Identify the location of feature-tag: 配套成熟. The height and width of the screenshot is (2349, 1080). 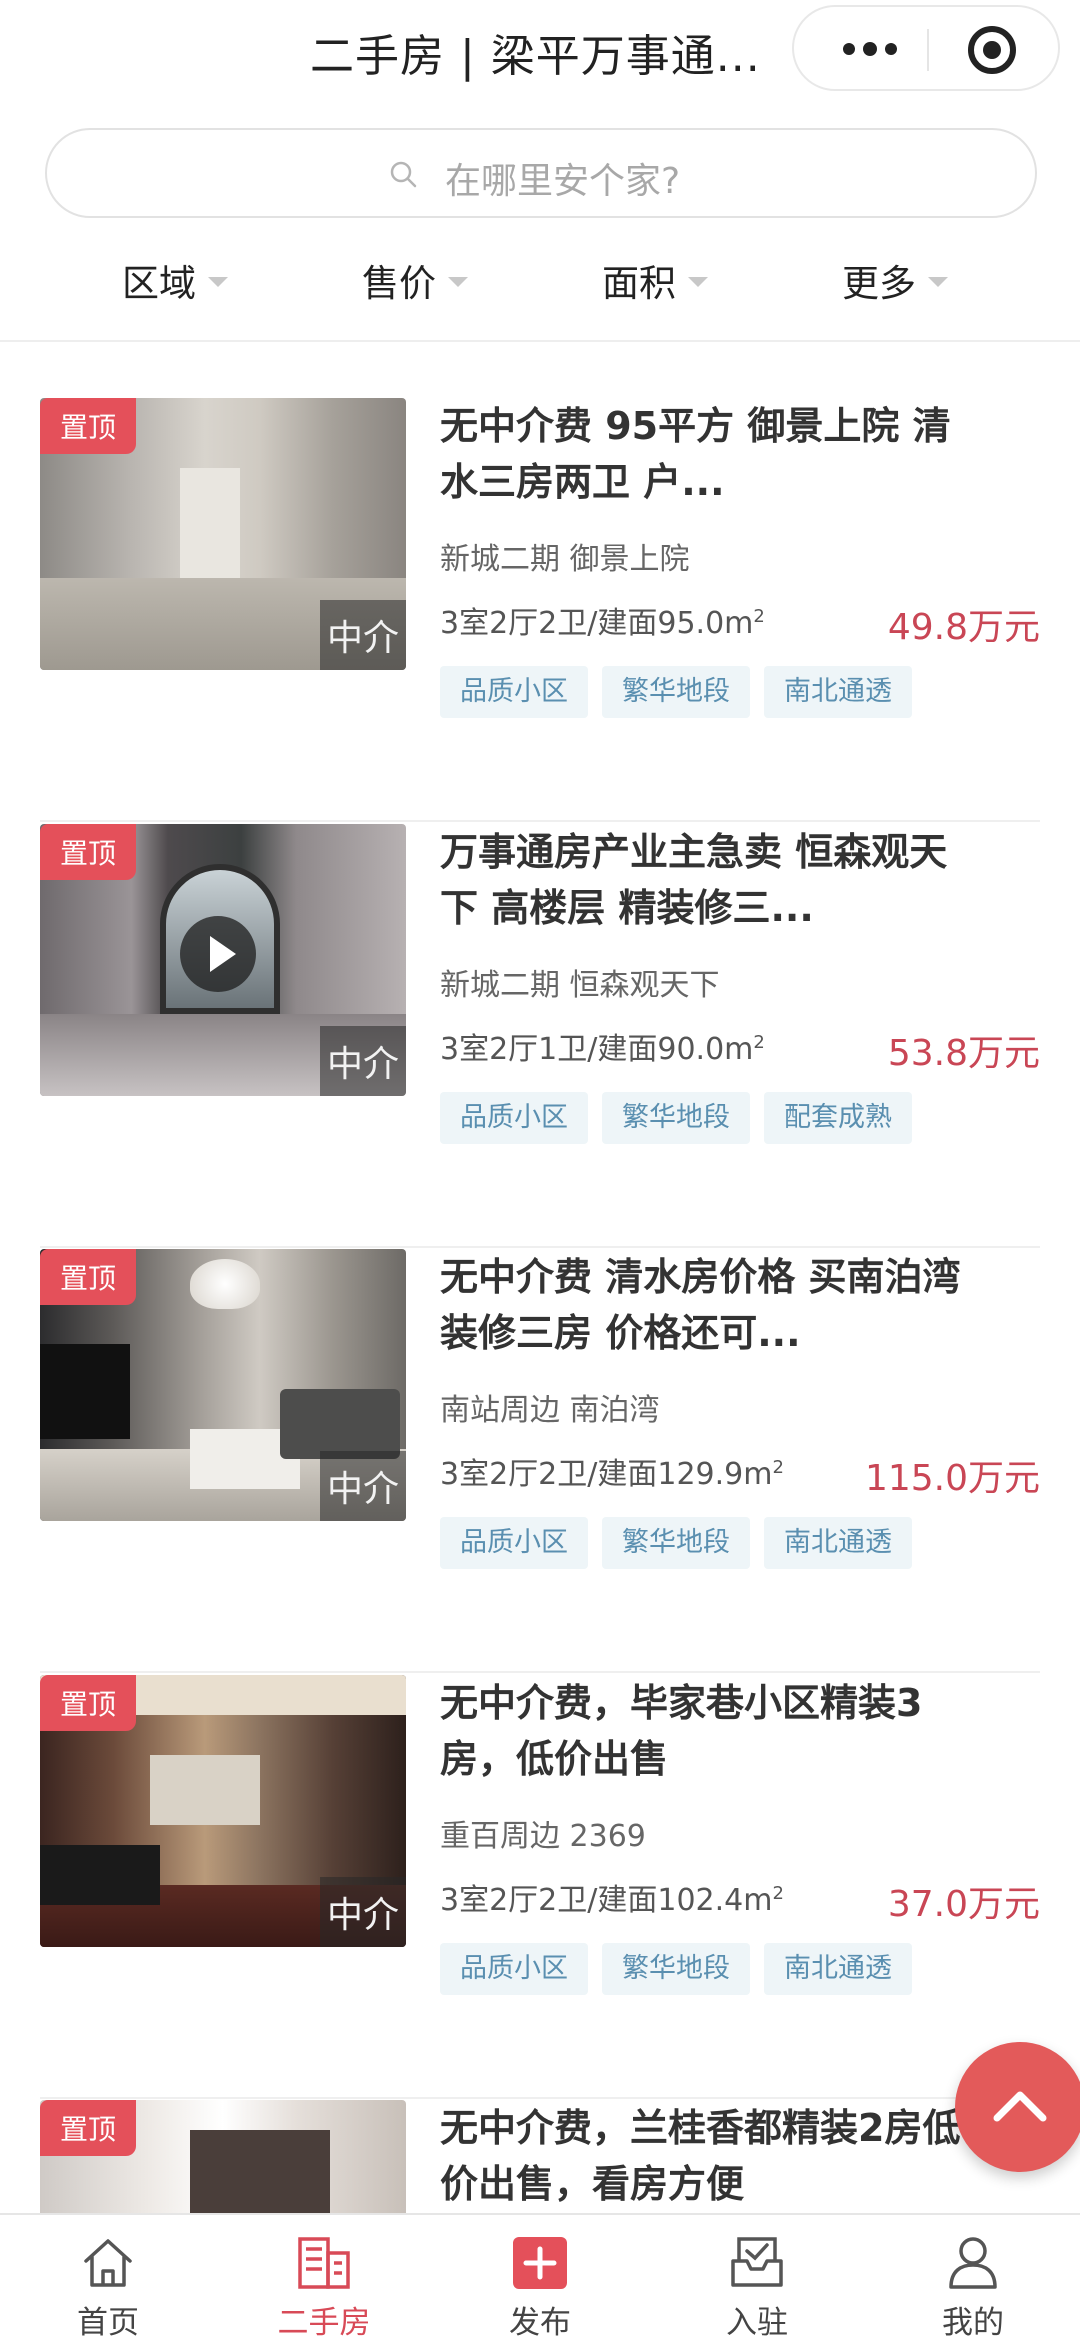
(838, 1118).